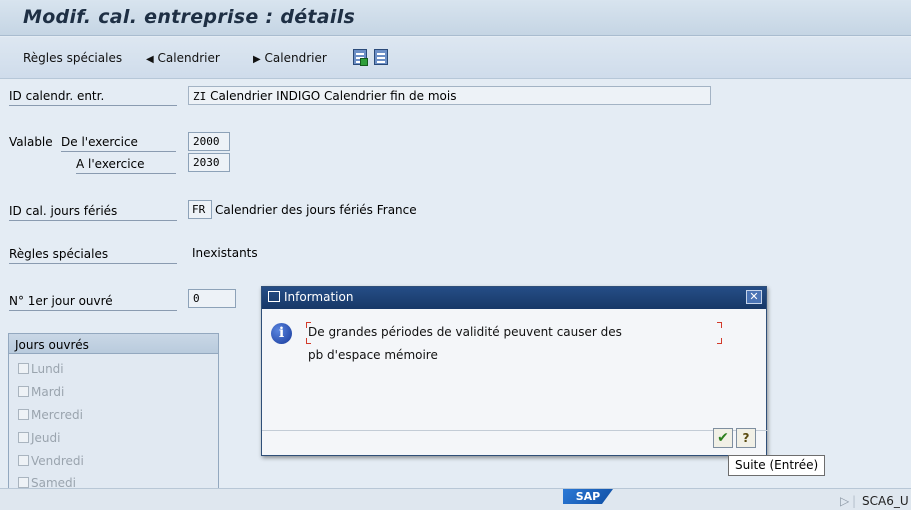  What do you see at coordinates (723, 438) in the screenshot?
I see `continue-button: ✔` at bounding box center [723, 438].